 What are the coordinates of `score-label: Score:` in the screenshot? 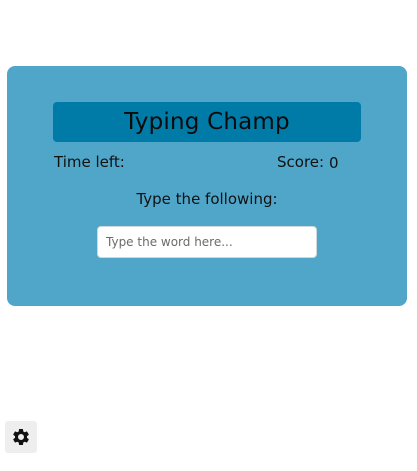 It's located at (301, 162).